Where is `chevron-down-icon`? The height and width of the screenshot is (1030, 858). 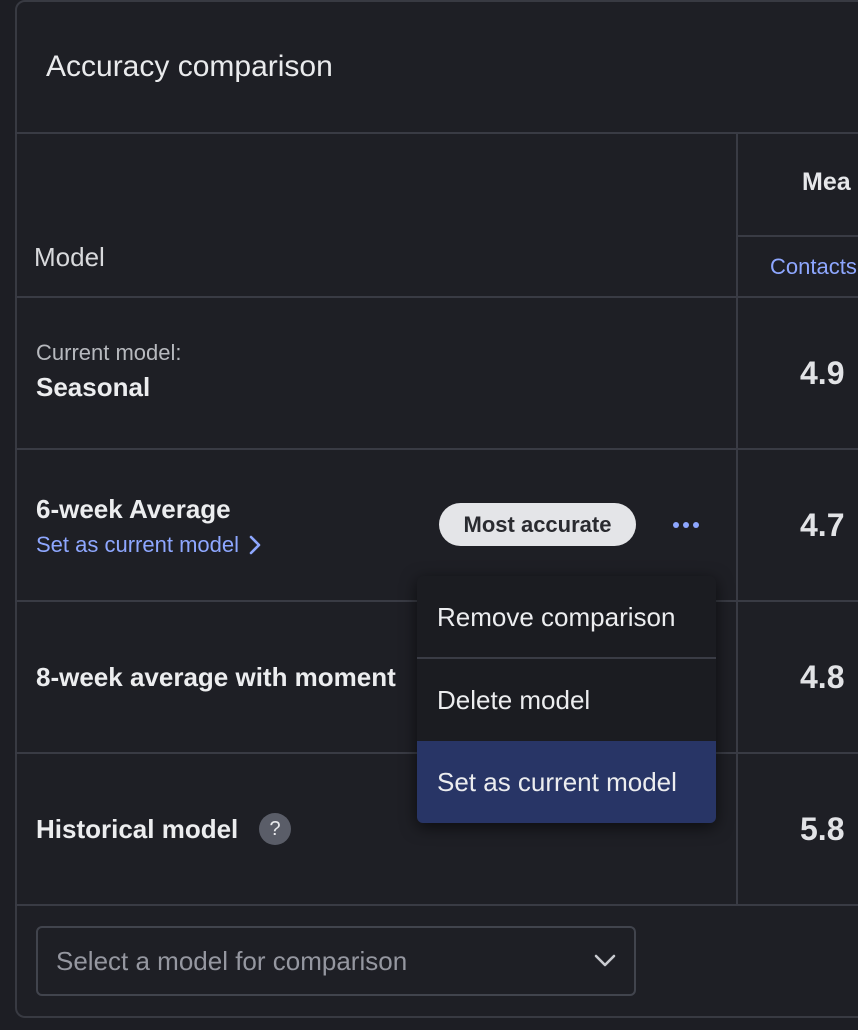 chevron-down-icon is located at coordinates (605, 961).